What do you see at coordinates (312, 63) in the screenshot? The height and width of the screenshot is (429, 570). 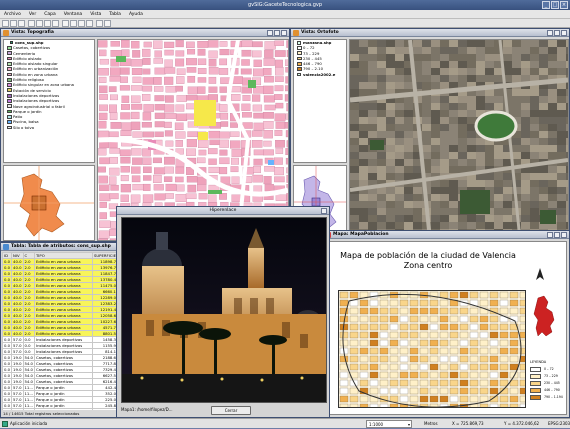 I see `layer-label: 446 – 790` at bounding box center [312, 63].